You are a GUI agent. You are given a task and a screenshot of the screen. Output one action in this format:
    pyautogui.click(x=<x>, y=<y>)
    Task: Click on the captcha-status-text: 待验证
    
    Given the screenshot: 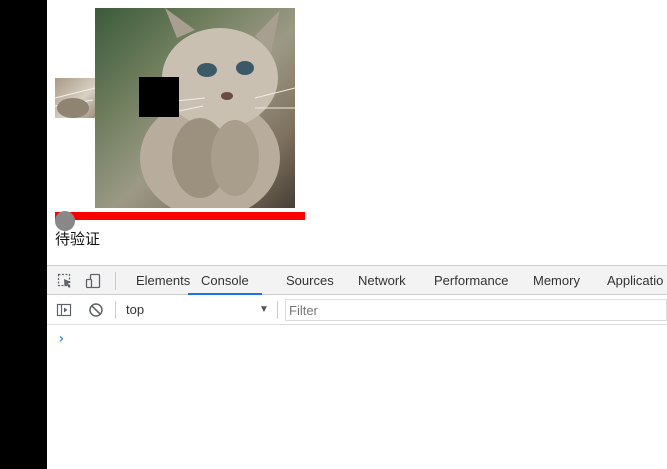 What is the action you would take?
    pyautogui.click(x=78, y=239)
    